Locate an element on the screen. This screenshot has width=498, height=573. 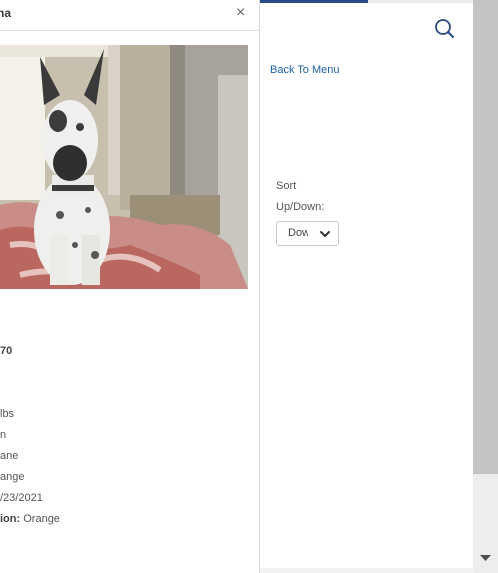
modal-header: na × is located at coordinates (129, 15).